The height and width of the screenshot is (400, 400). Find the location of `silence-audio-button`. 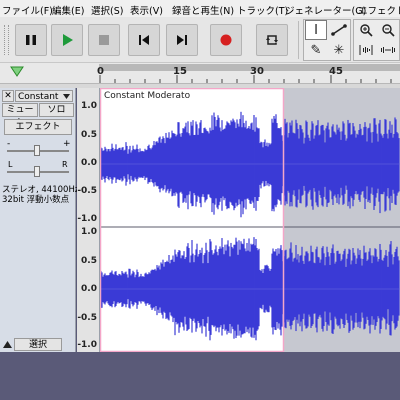

silence-audio-button is located at coordinates (388, 50).